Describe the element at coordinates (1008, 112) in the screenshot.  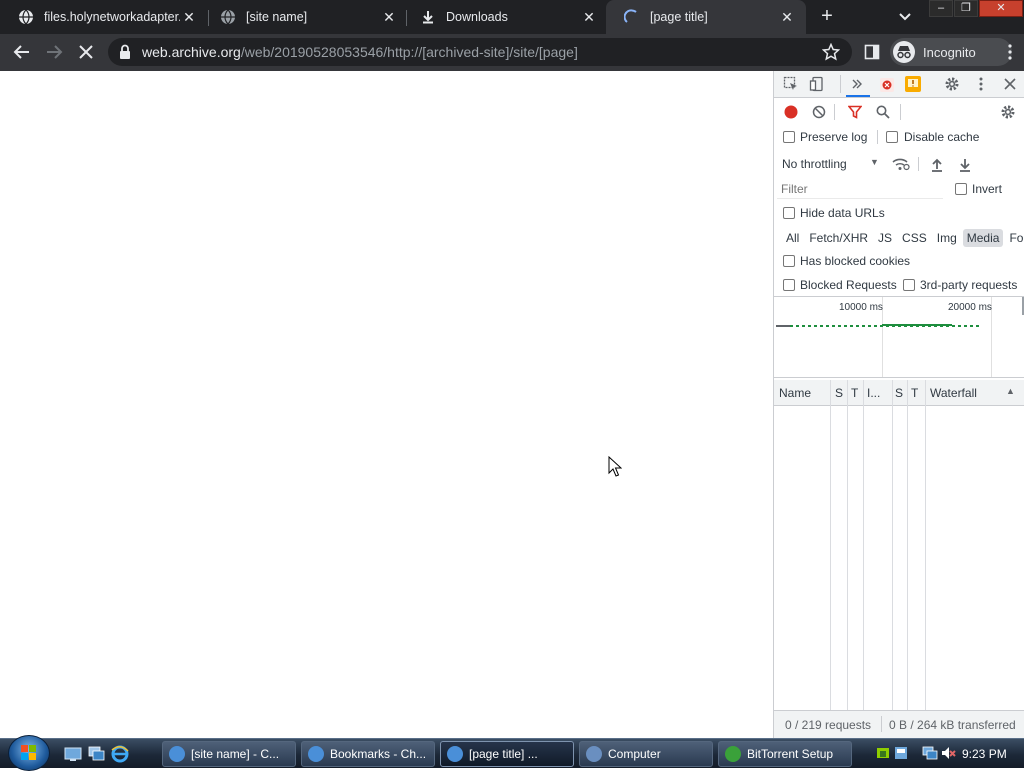
I see `network-settings-gear-icon` at that location.